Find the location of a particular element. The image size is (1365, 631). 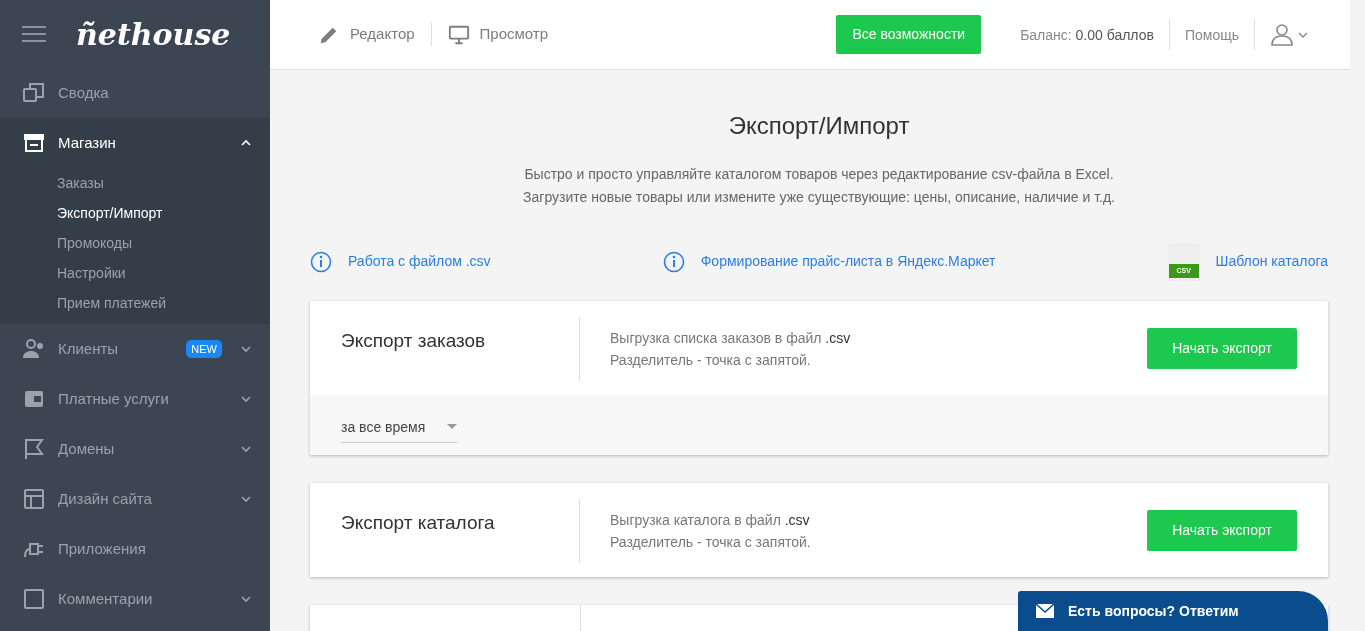

chat-button: Есть вопросы? Ответим is located at coordinates (1173, 611).